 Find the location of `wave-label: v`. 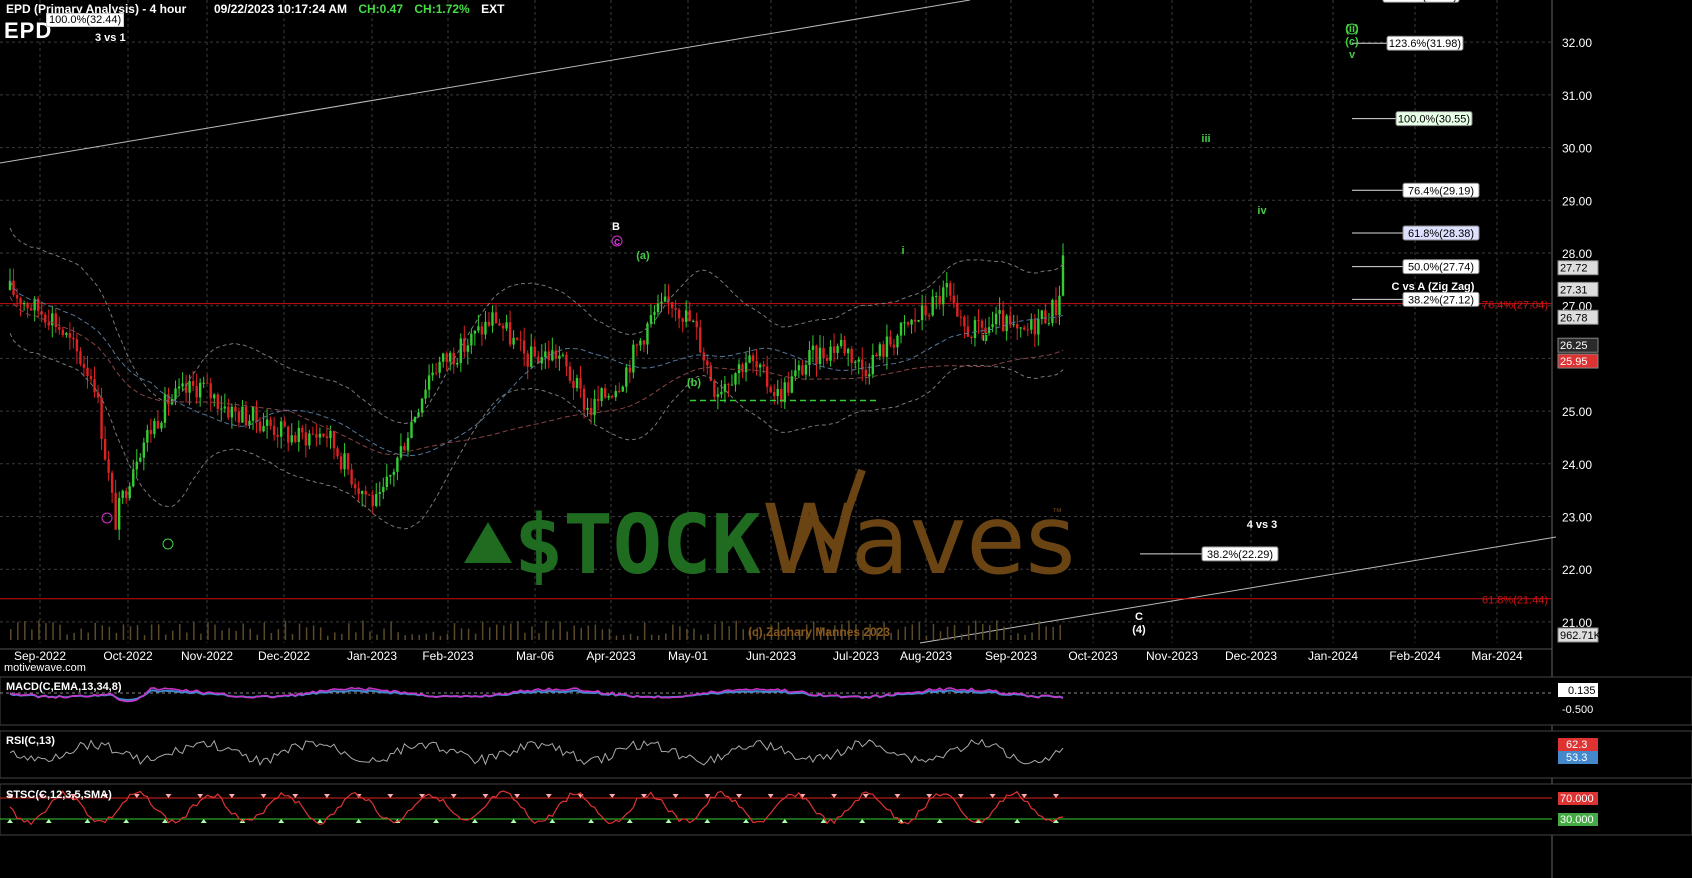

wave-label: v is located at coordinates (1352, 55).